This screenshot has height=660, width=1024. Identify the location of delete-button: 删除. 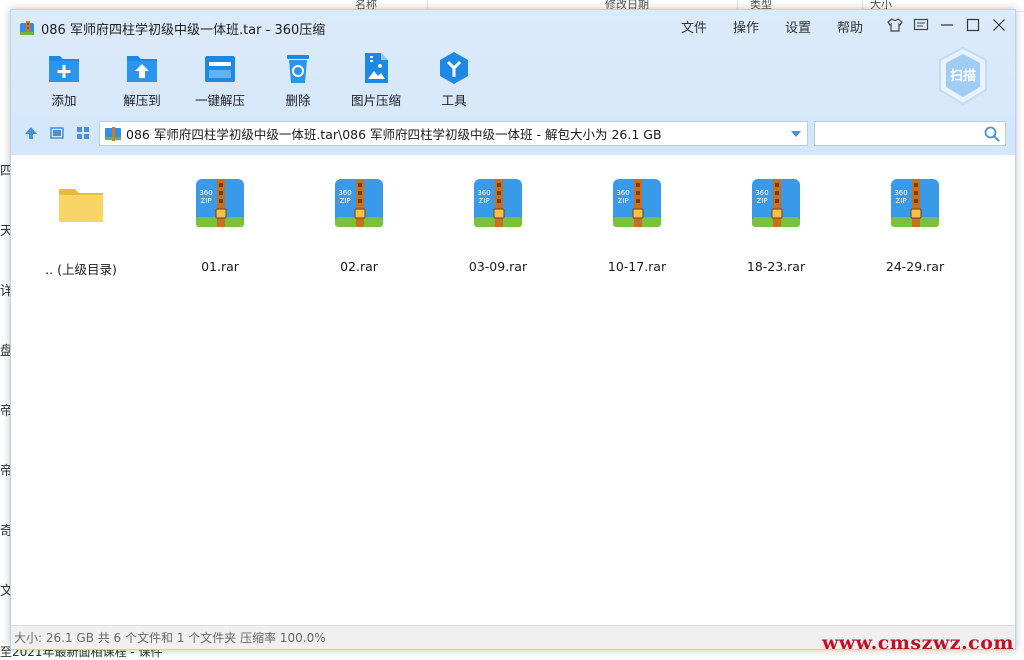
(298, 79).